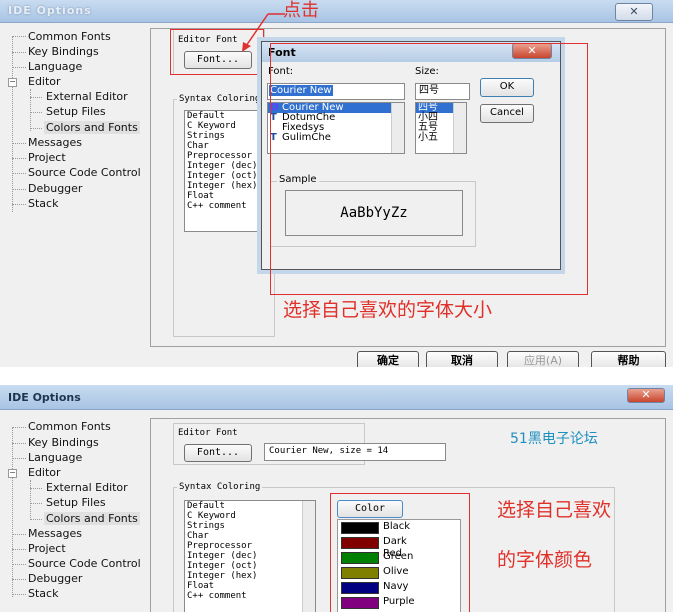  I want to click on highlight-color-list, so click(400, 552).